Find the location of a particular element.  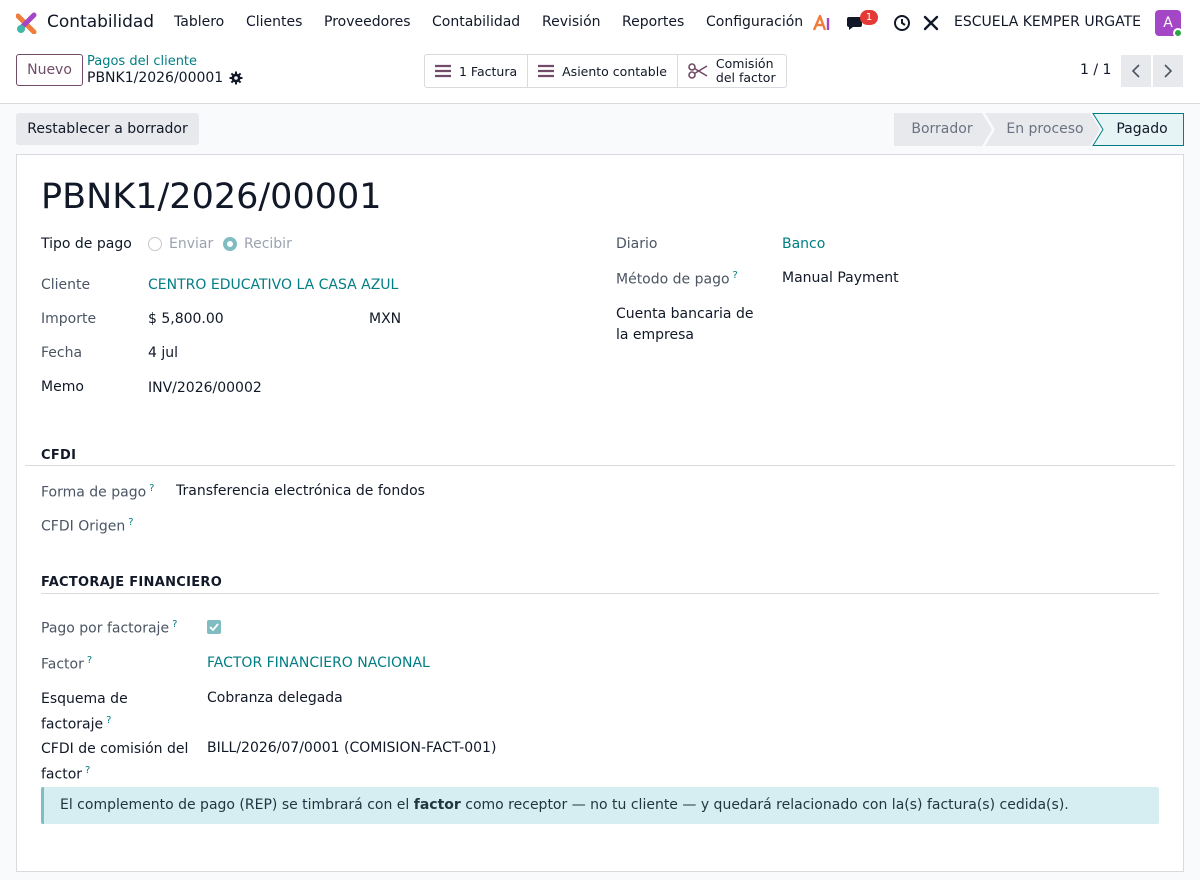

company-bank-account-label-line1: Cuenta bancaria de is located at coordinates (685, 314).